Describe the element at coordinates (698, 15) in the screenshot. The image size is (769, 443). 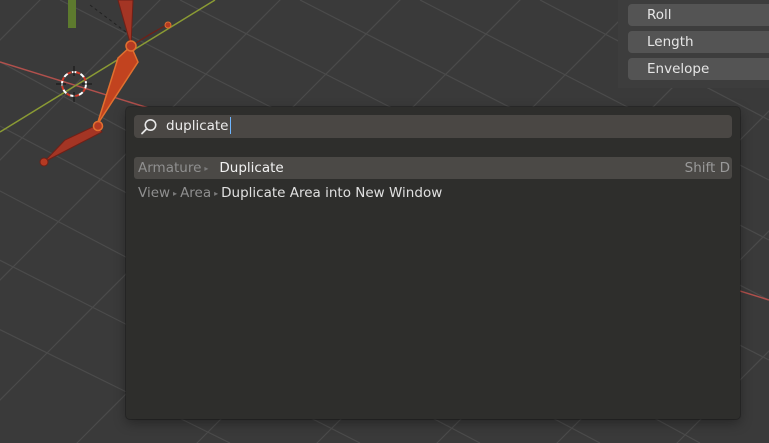
I see `roll-button: Roll` at that location.